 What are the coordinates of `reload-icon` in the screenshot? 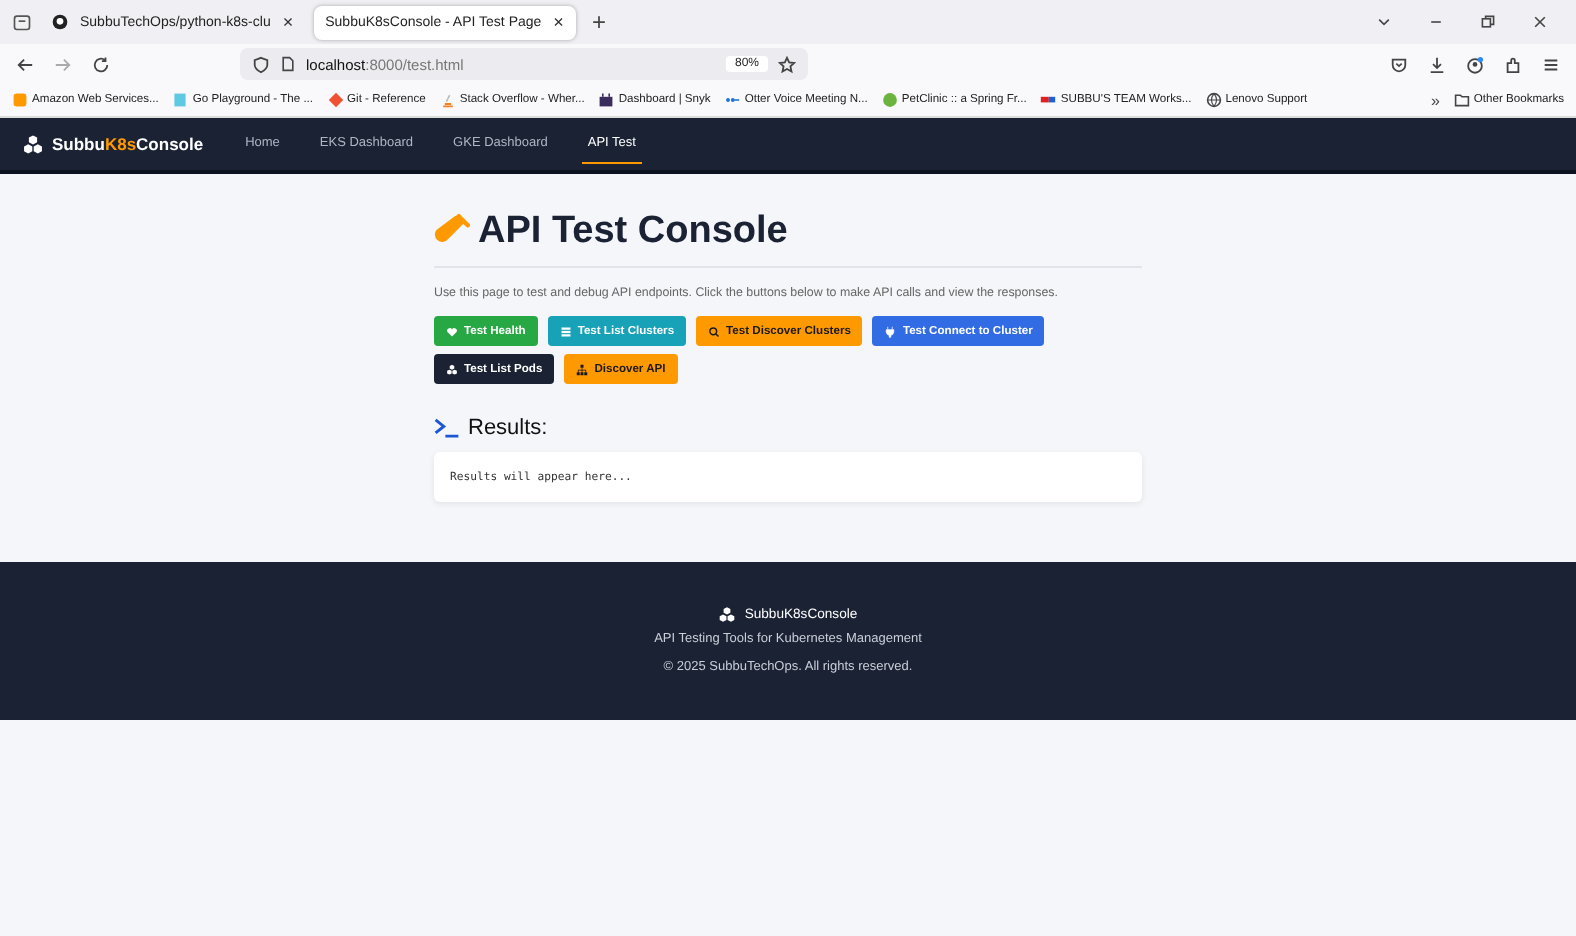 It's located at (101, 64).